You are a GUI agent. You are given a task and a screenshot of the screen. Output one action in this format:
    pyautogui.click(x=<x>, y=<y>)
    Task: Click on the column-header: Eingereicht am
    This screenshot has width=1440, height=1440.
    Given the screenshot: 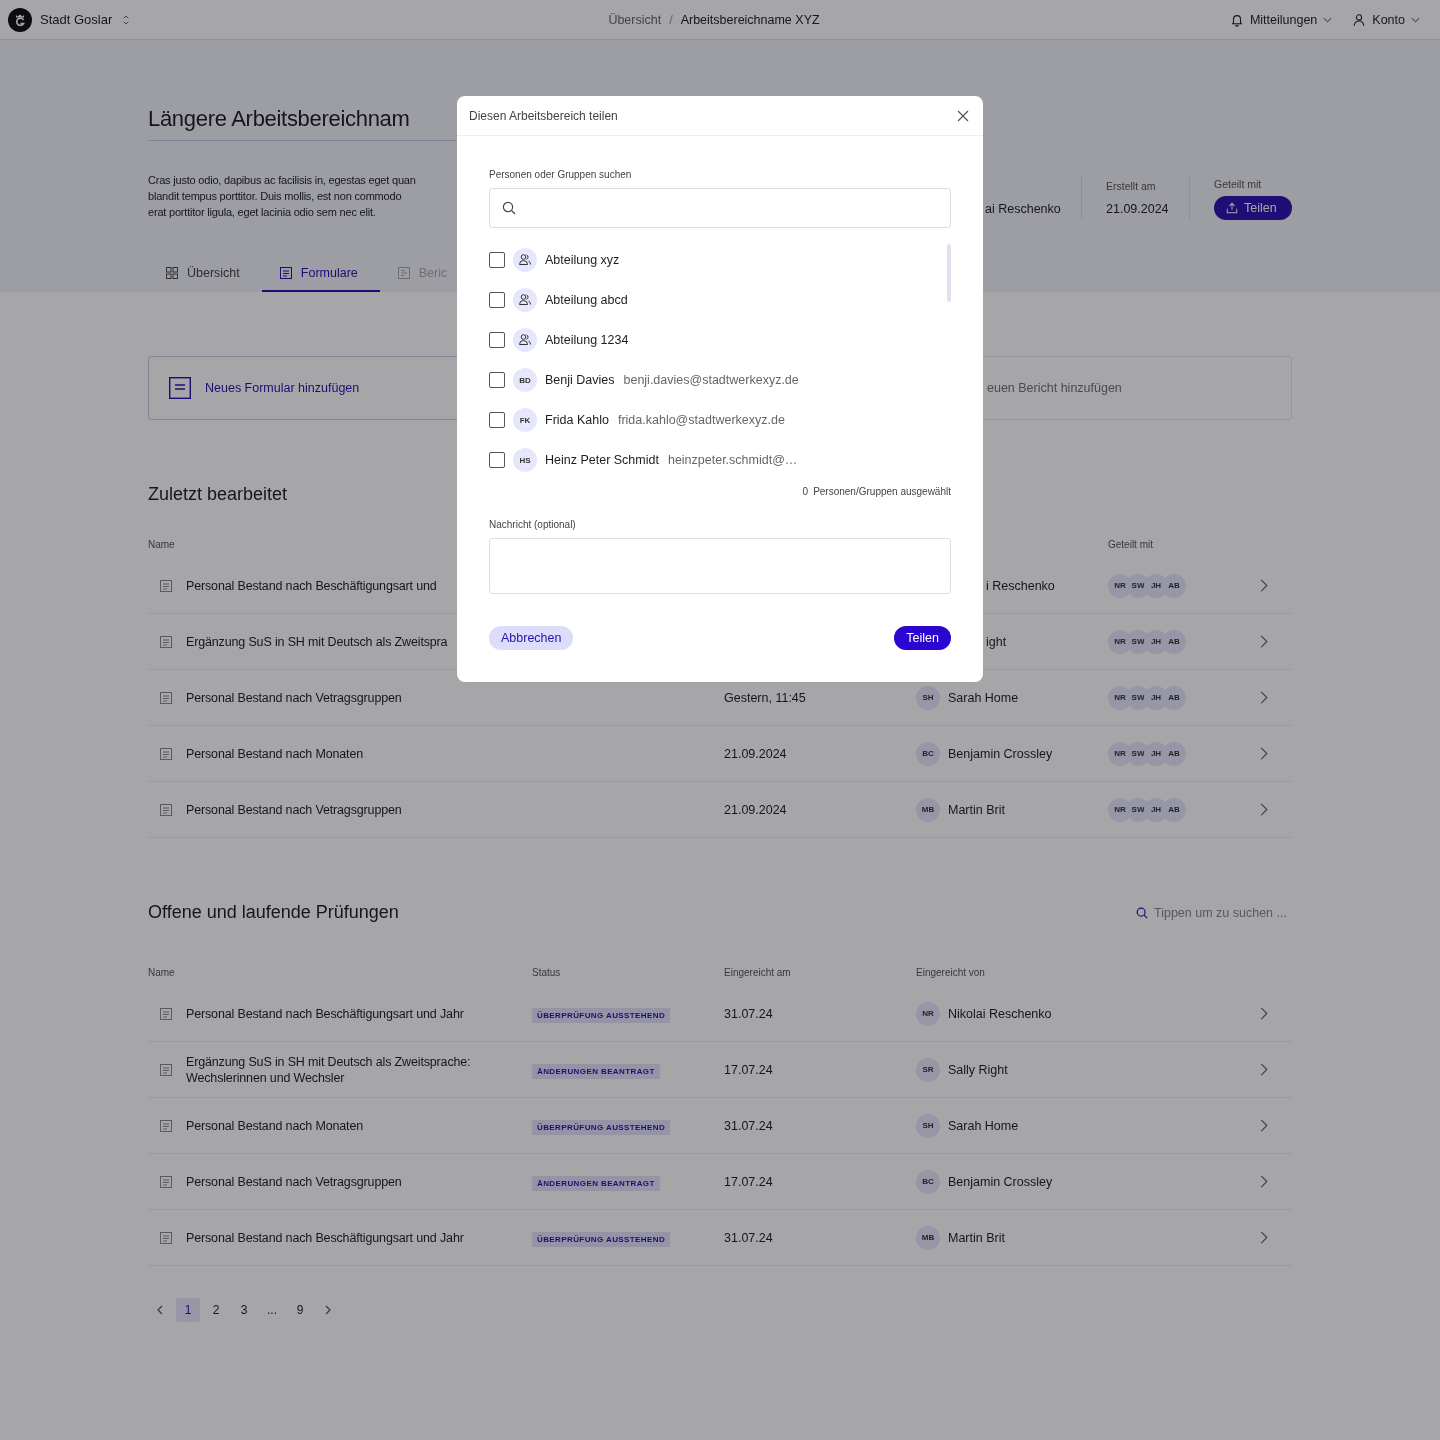 What is the action you would take?
    pyautogui.click(x=758, y=972)
    